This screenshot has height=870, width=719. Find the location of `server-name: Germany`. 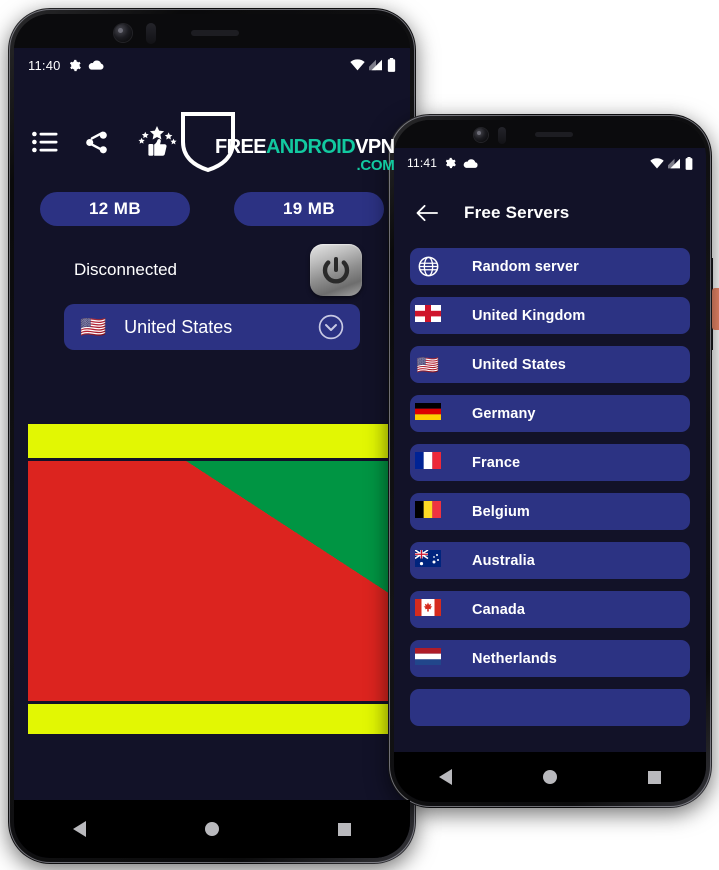

server-name: Germany is located at coordinates (504, 413).